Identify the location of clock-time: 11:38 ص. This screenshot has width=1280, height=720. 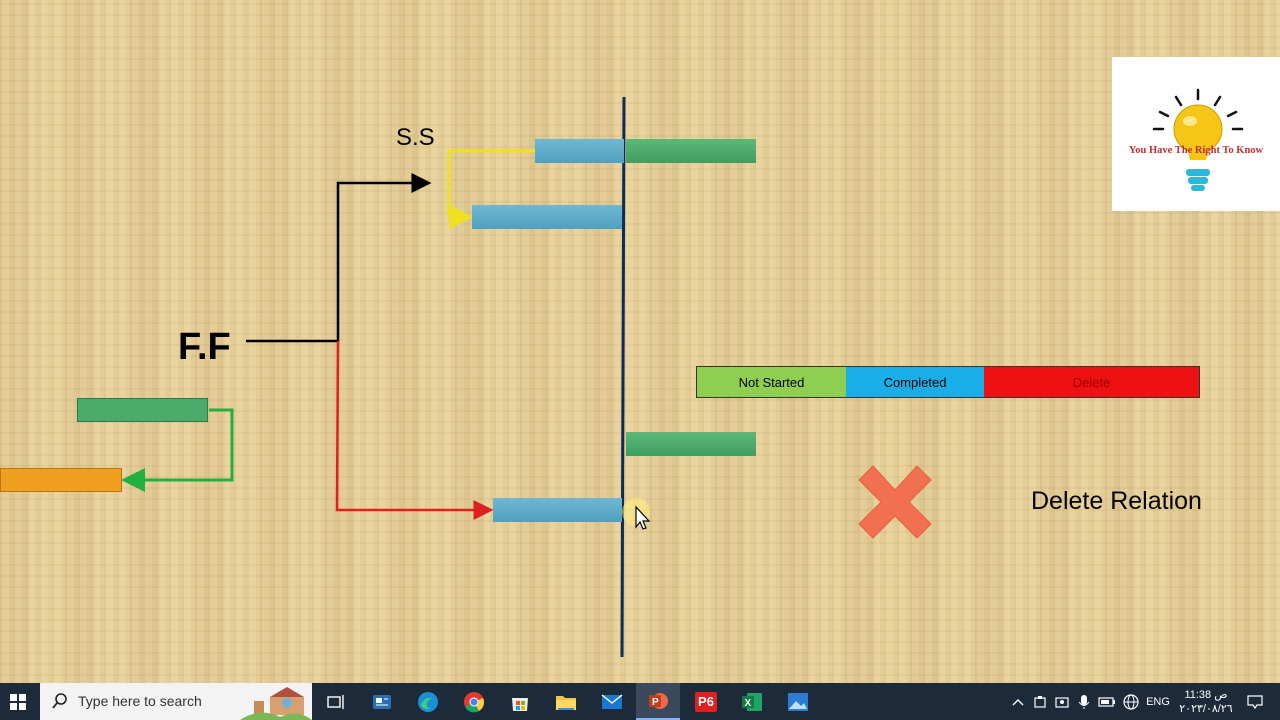
(1206, 694).